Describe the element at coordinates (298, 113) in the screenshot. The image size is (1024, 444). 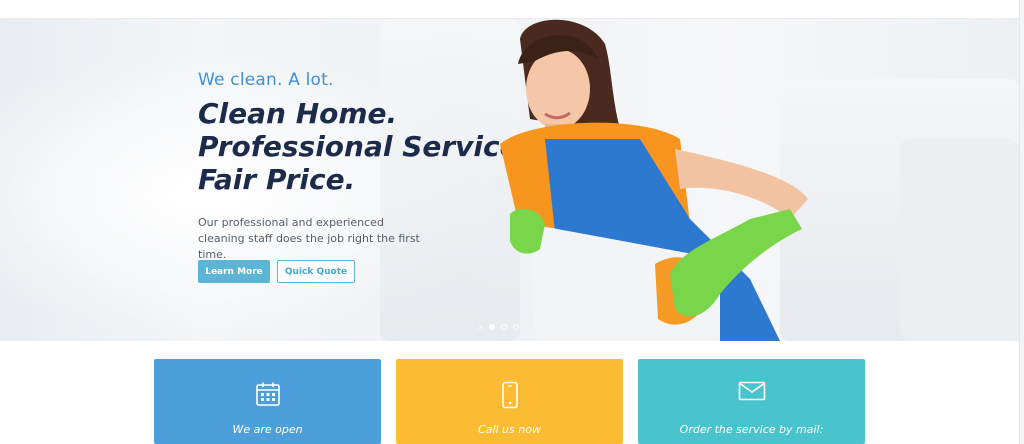
I see `headline-line-1: Clean Home.` at that location.